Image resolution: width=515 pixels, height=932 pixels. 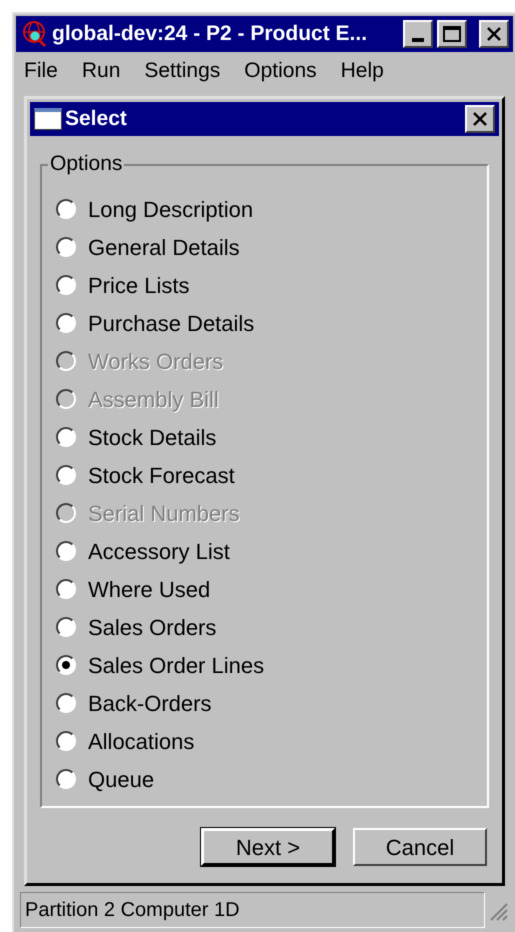 What do you see at coordinates (182, 71) in the screenshot?
I see `menu-item: Settings` at bounding box center [182, 71].